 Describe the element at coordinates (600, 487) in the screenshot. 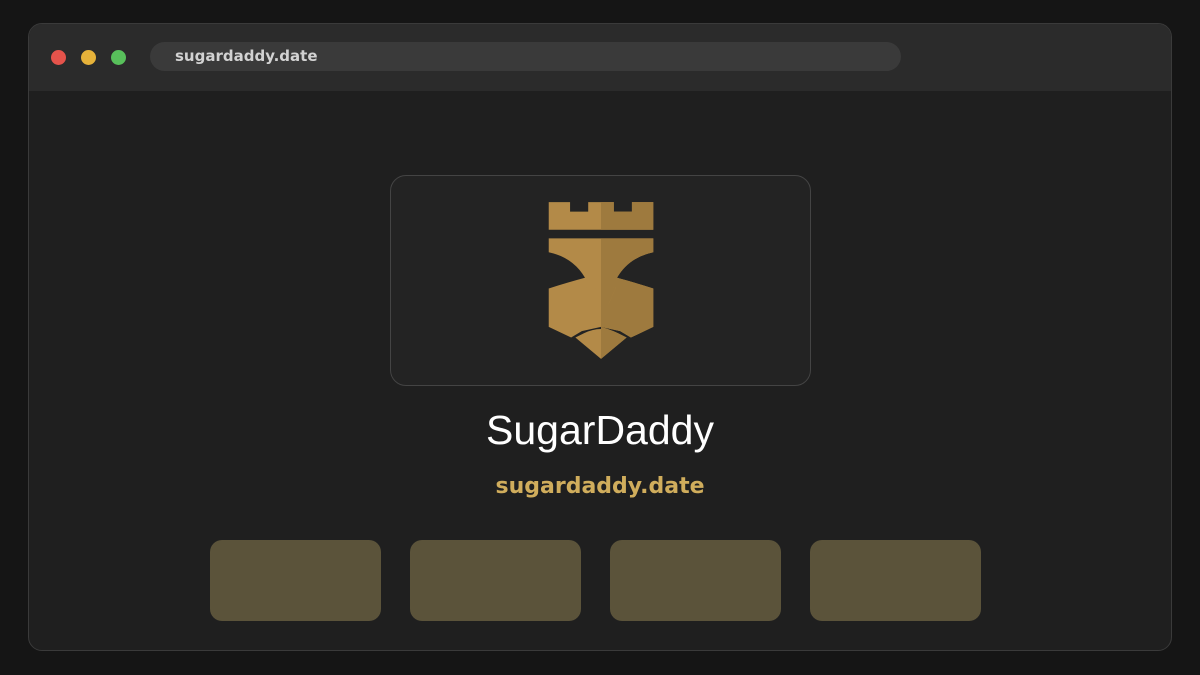

I see `brand-domain: sugardaddy.date` at that location.